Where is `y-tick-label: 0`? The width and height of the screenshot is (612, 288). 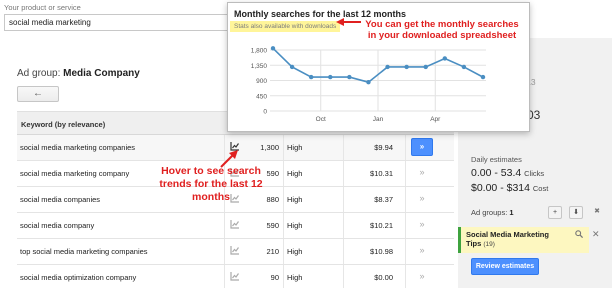
y-tick-label: 0 is located at coordinates (265, 112).